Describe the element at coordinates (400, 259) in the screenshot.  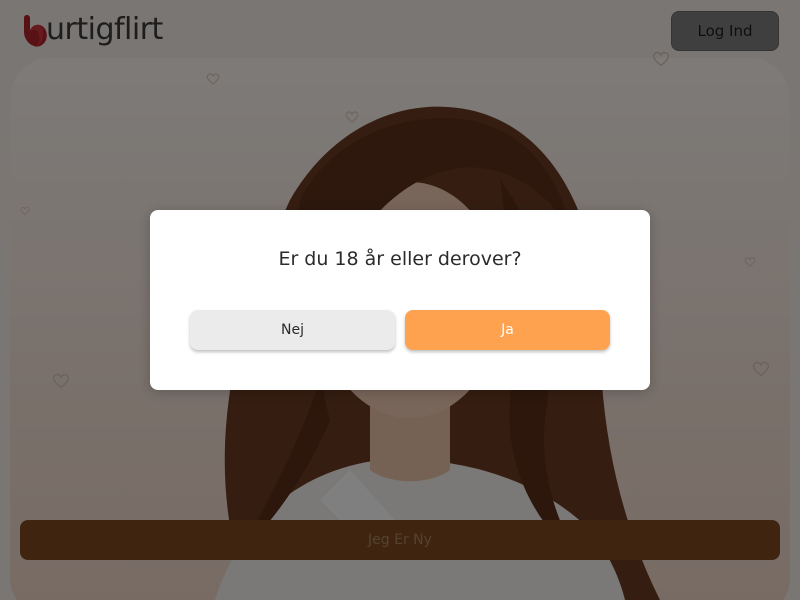
I see `age-question: Er du 18 år eller derover?` at that location.